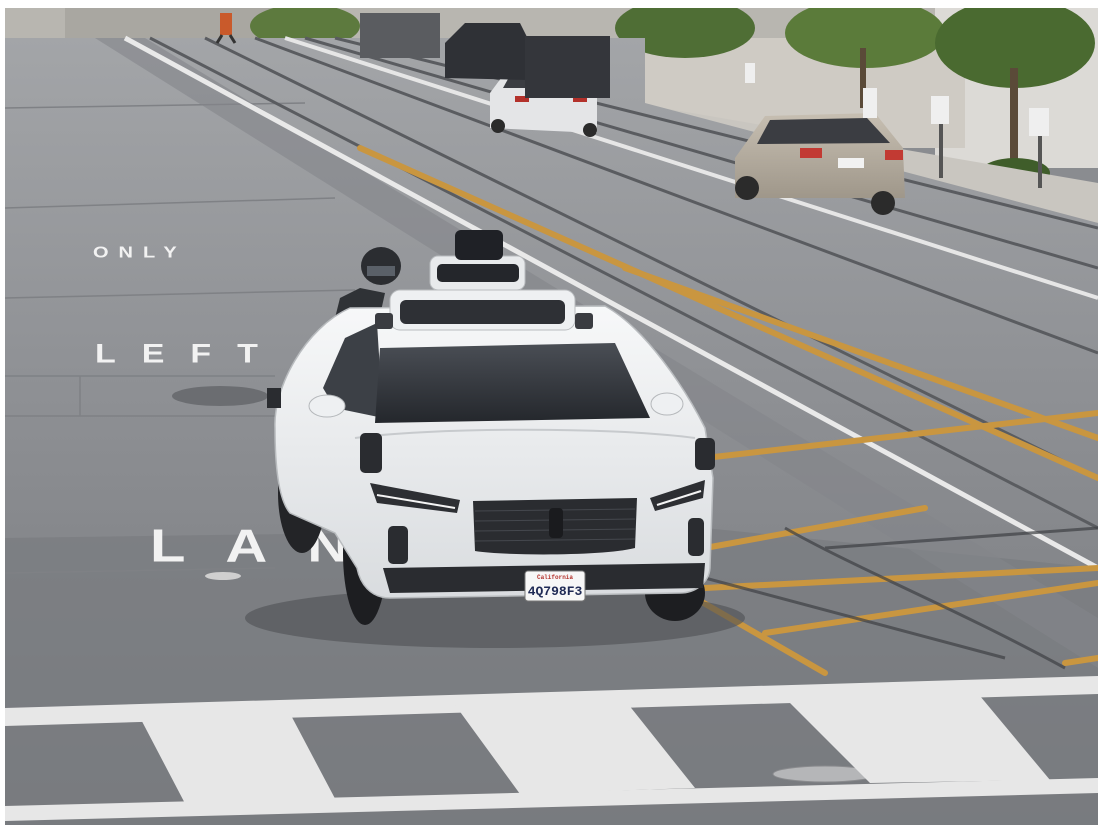 The width and height of the screenshot is (1099, 831). Describe the element at coordinates (223, 576) in the screenshot. I see `road-marker` at that location.